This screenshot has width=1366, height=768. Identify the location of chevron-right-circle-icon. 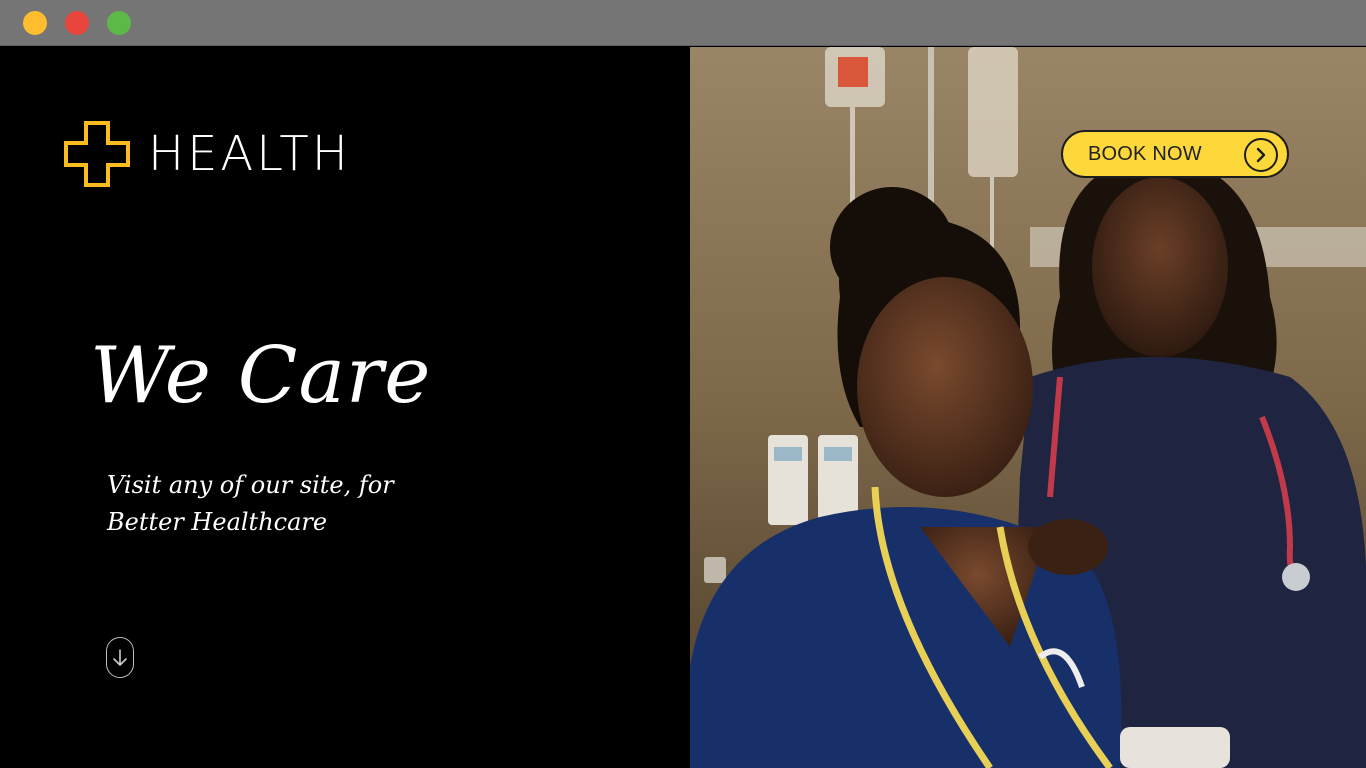
(1261, 155).